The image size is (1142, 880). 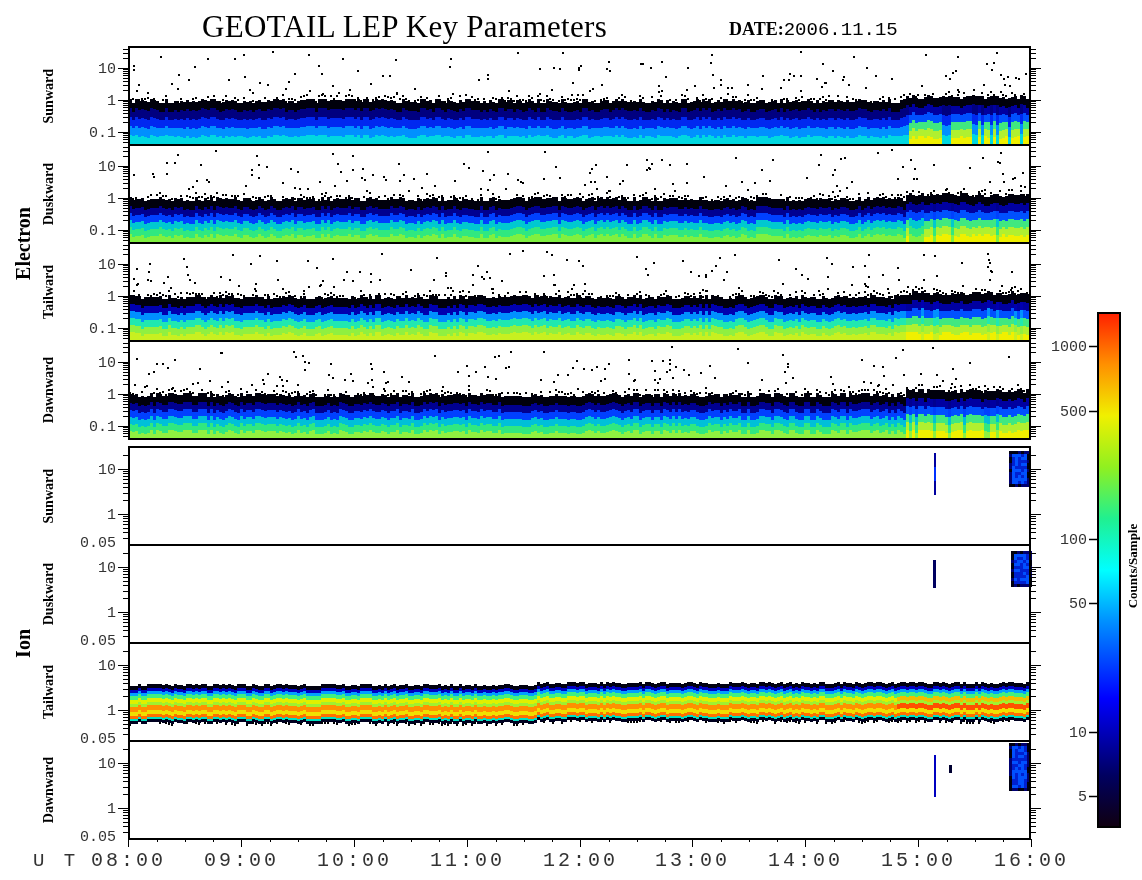 I want to click on axis-tick-label: 1000, so click(x=1069, y=347).